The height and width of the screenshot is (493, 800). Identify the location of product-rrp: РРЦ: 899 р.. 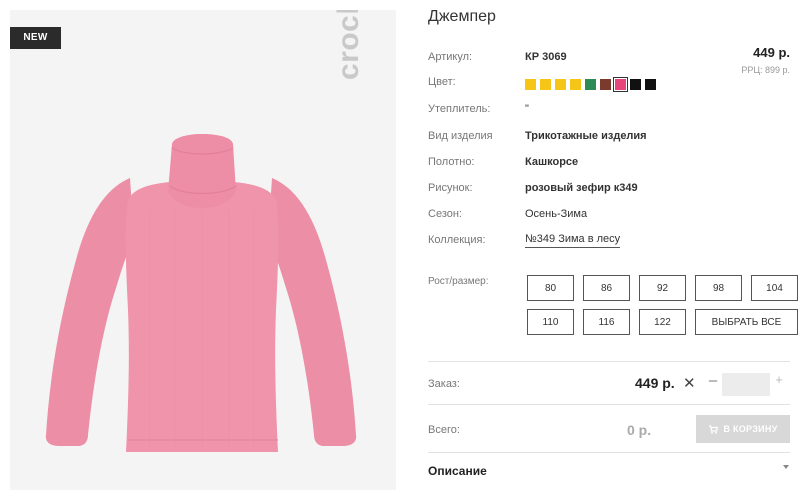
(765, 70).